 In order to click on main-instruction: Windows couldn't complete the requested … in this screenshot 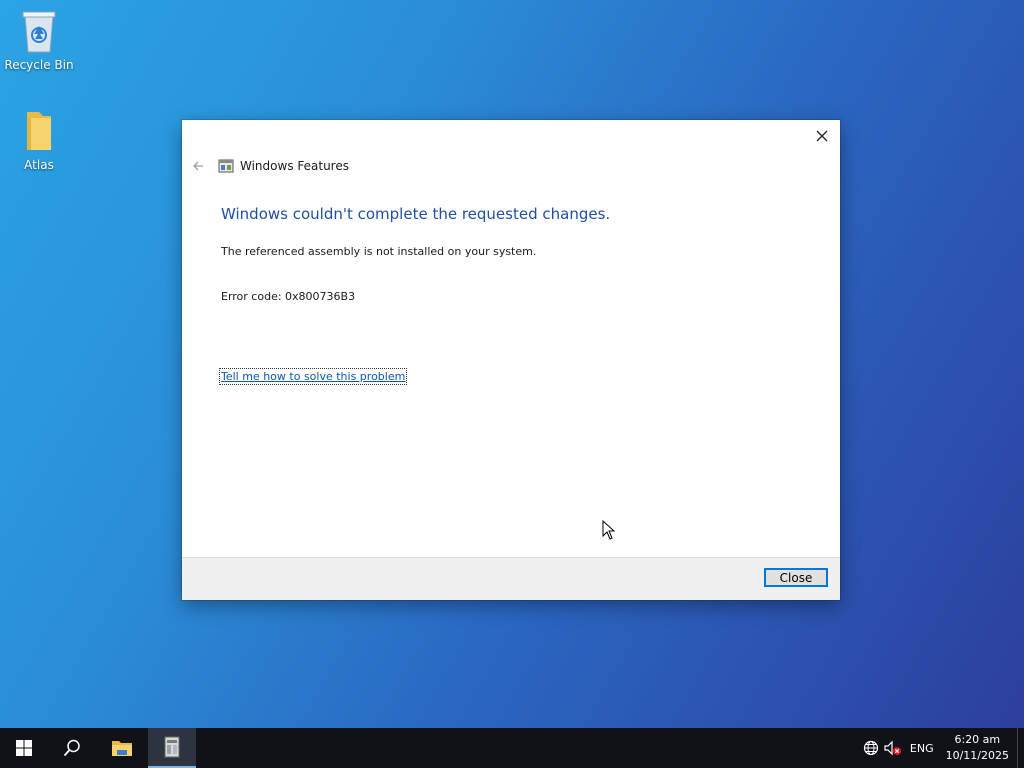, I will do `click(416, 214)`.